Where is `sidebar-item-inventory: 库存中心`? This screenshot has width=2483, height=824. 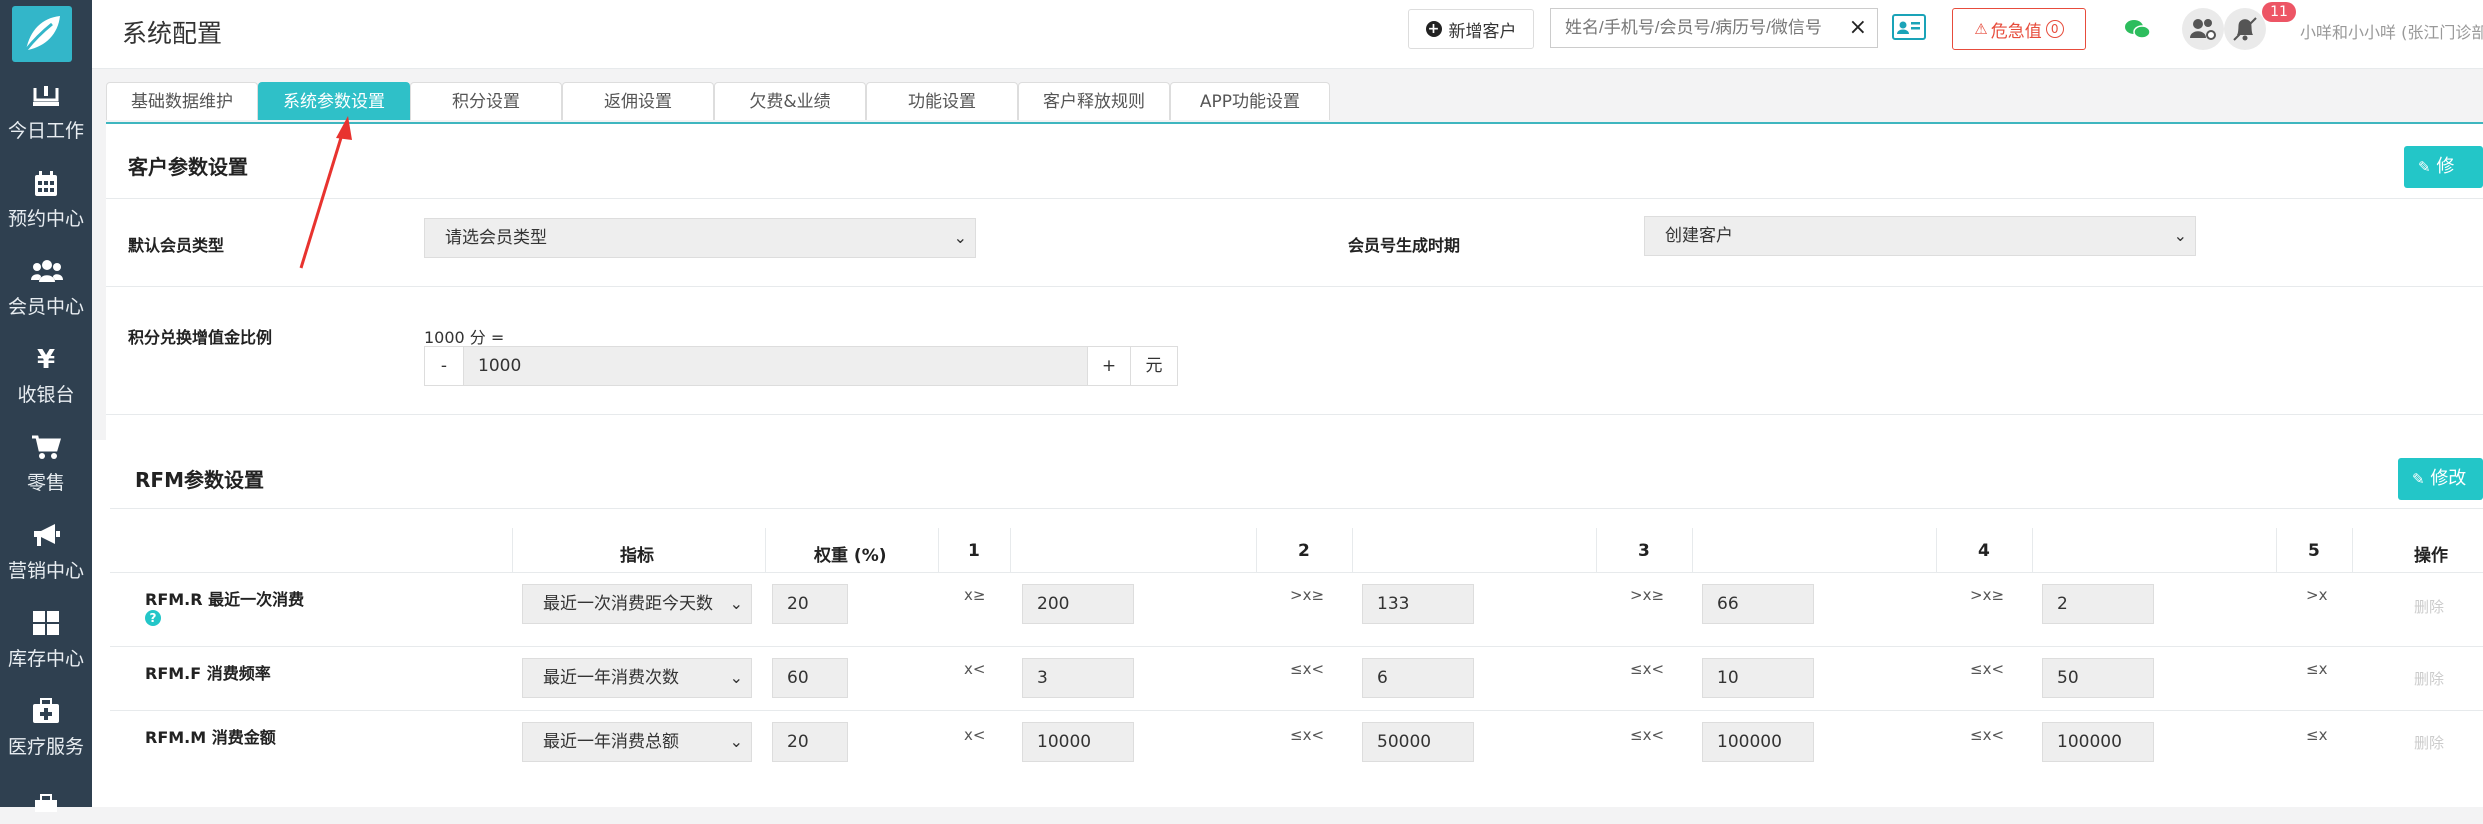
sidebar-item-inventory: 库存中心 is located at coordinates (46, 640).